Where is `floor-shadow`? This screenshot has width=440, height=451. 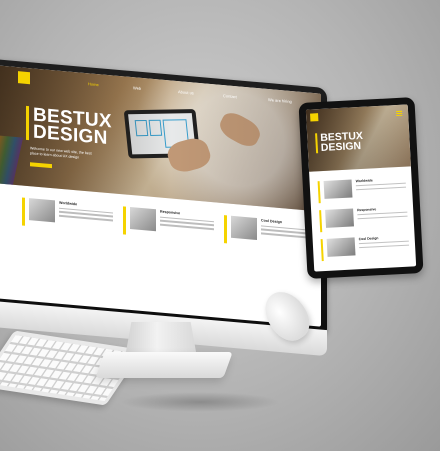 floor-shadow is located at coordinates (200, 402).